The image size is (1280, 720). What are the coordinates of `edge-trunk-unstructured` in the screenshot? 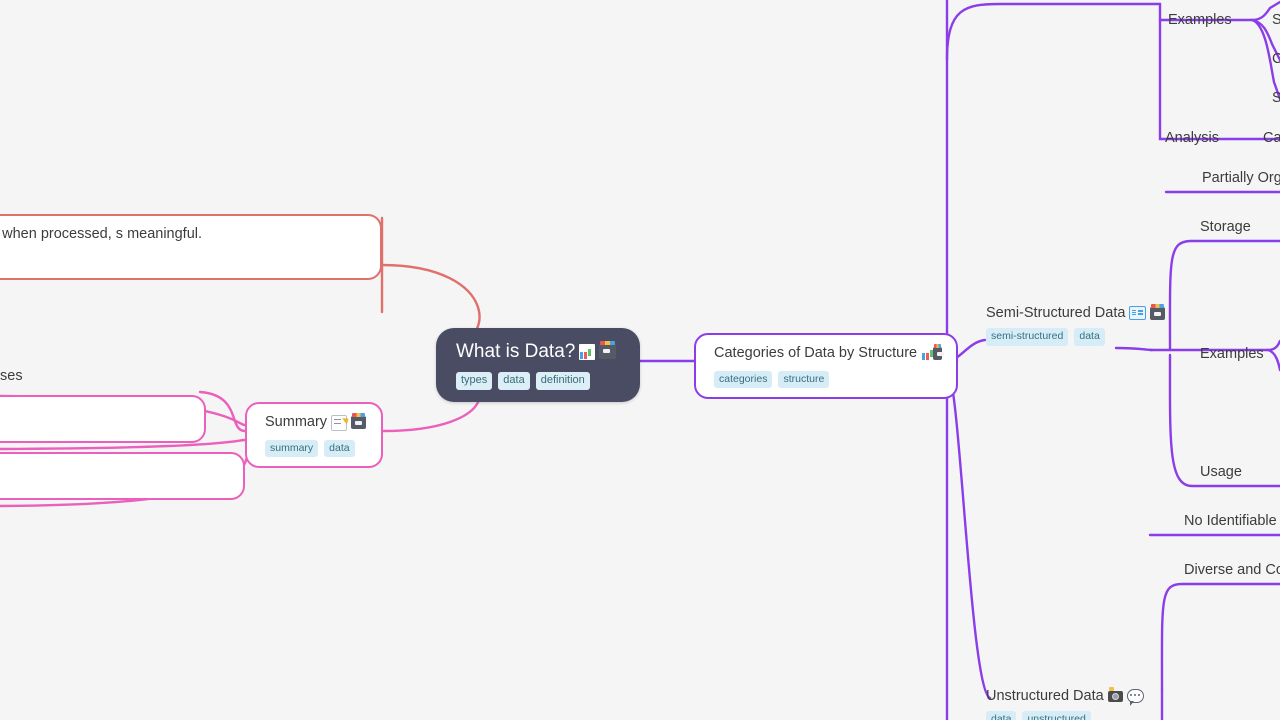 It's located at (968, 534).